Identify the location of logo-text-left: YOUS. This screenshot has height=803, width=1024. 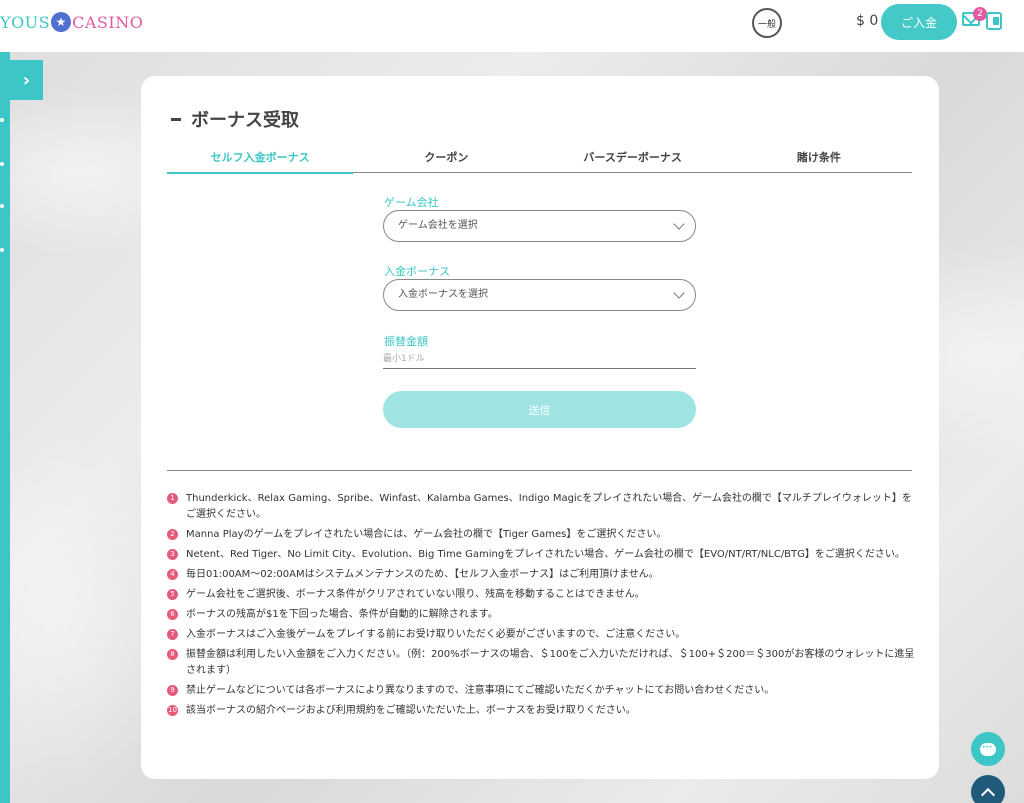
(25, 22).